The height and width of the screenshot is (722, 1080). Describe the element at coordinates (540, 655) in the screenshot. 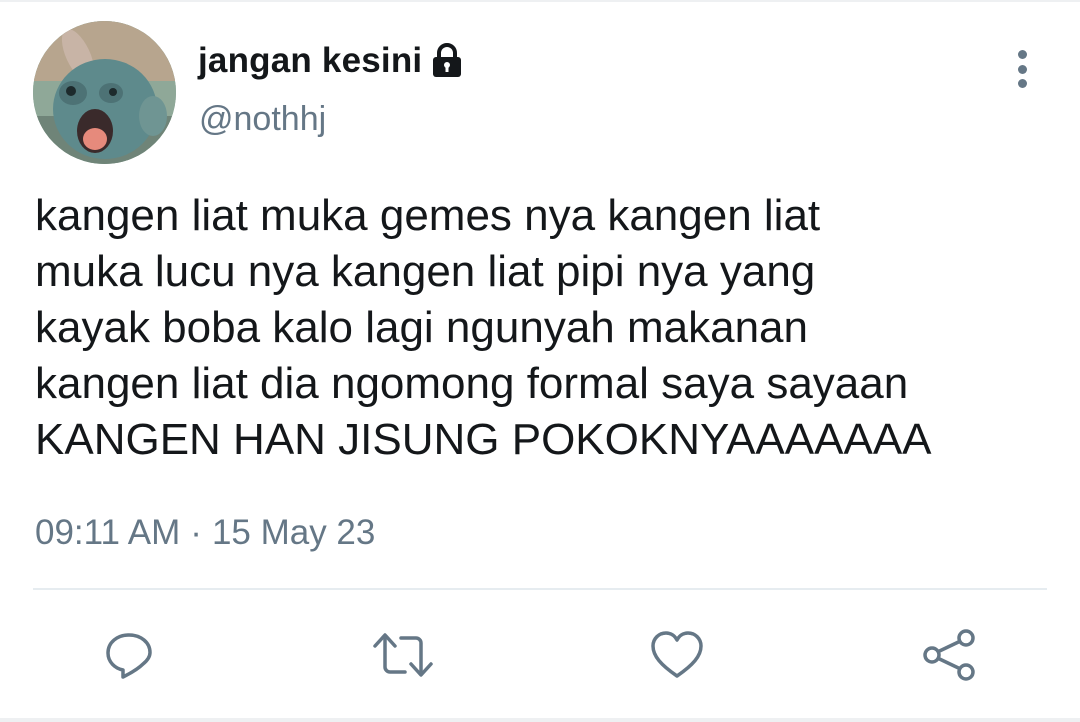

I see `action-bar` at that location.